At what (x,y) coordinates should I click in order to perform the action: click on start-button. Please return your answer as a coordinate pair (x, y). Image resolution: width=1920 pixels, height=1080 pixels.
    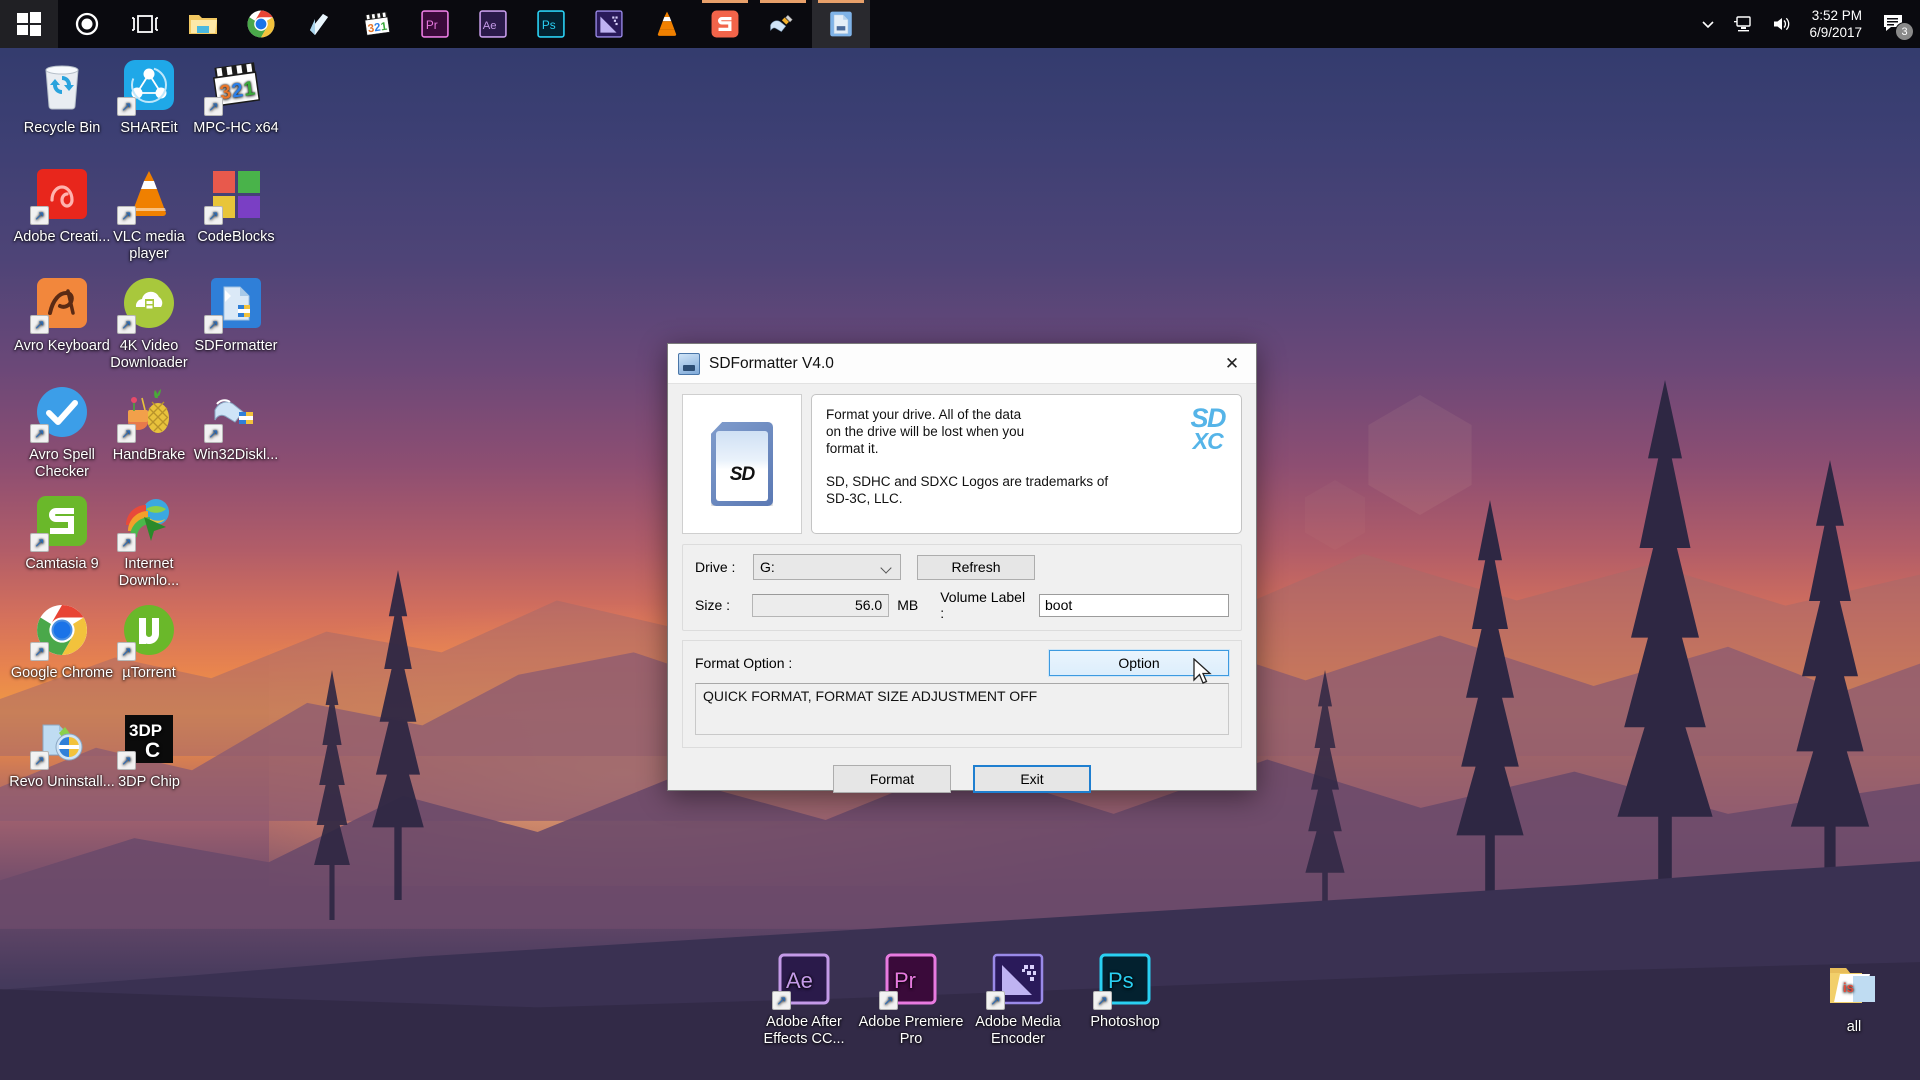
    Looking at the image, I should click on (29, 24).